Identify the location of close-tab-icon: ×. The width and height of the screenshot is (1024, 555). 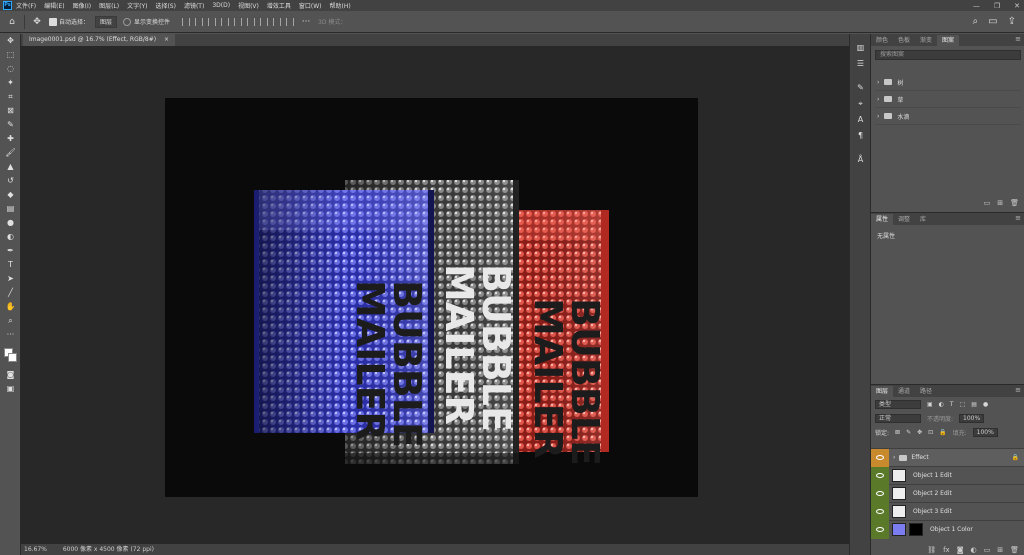
(166, 39).